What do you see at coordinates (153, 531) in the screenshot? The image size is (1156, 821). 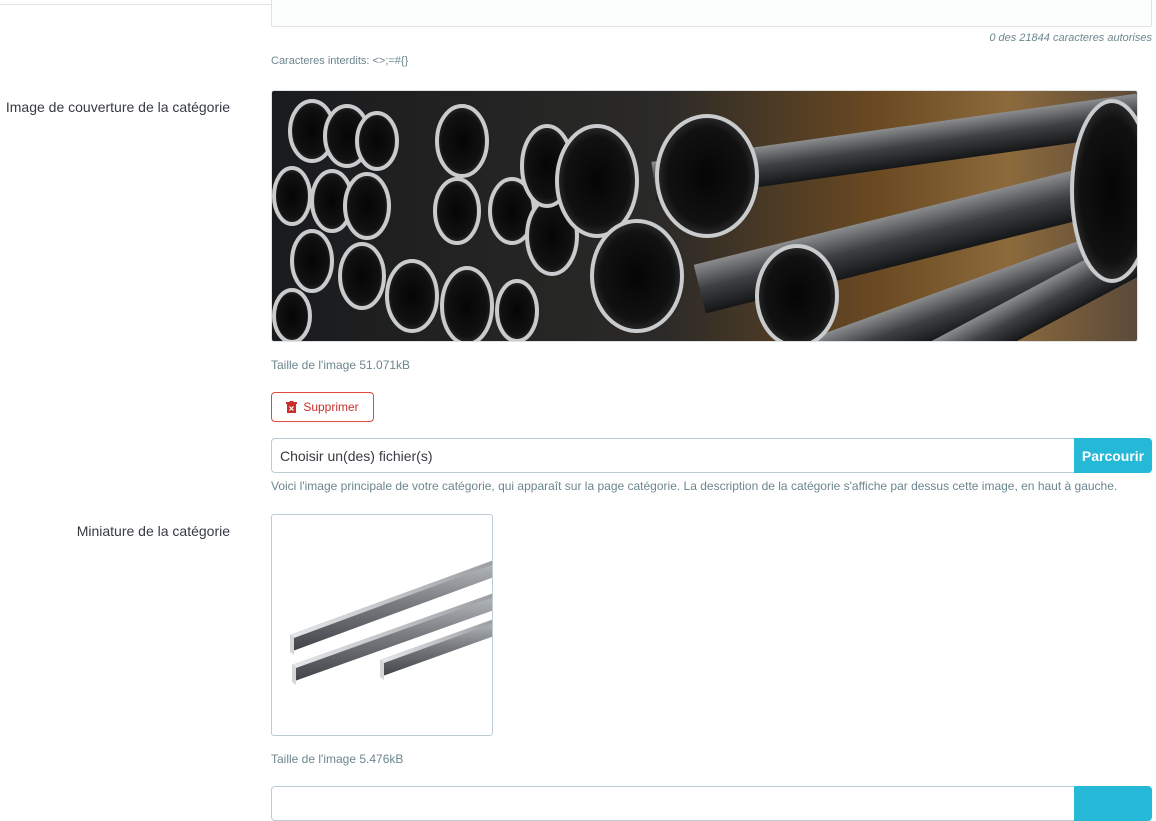 I see `thumbnail-label: Miniature de la catégorie` at bounding box center [153, 531].